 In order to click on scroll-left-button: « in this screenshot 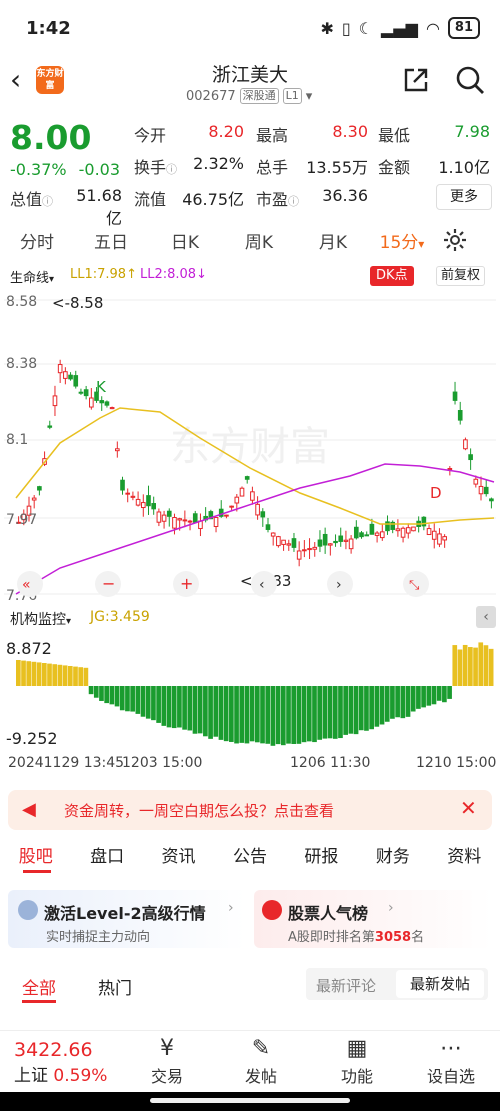, I will do `click(30, 584)`.